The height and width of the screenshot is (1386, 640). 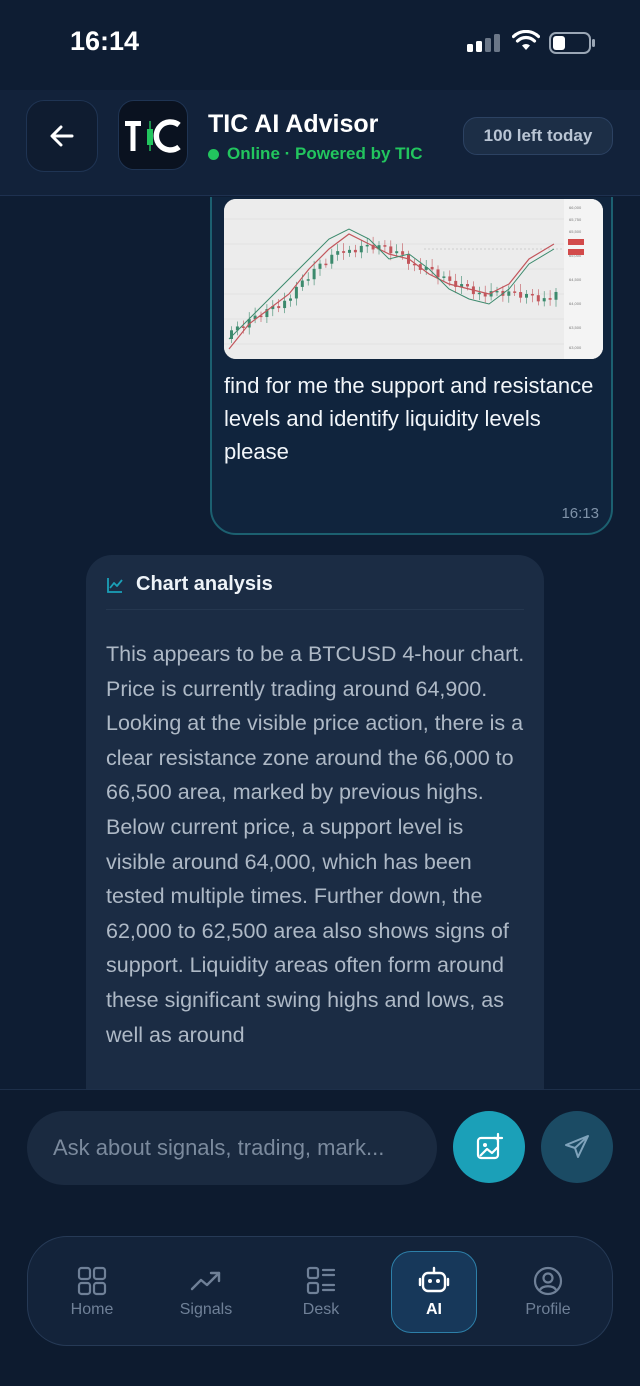 I want to click on online-status-text: Online · Powered by TIC, so click(x=325, y=153).